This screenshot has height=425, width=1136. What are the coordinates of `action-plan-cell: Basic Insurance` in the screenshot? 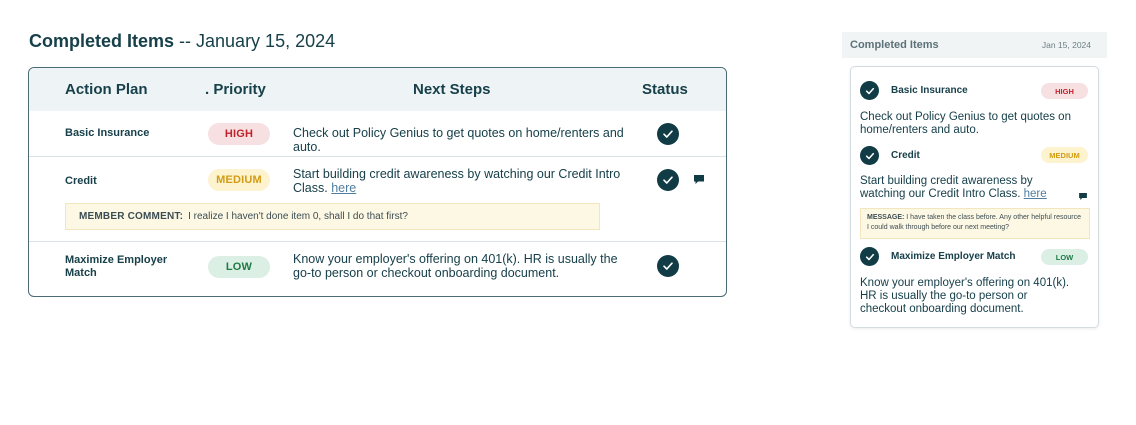 It's located at (107, 133).